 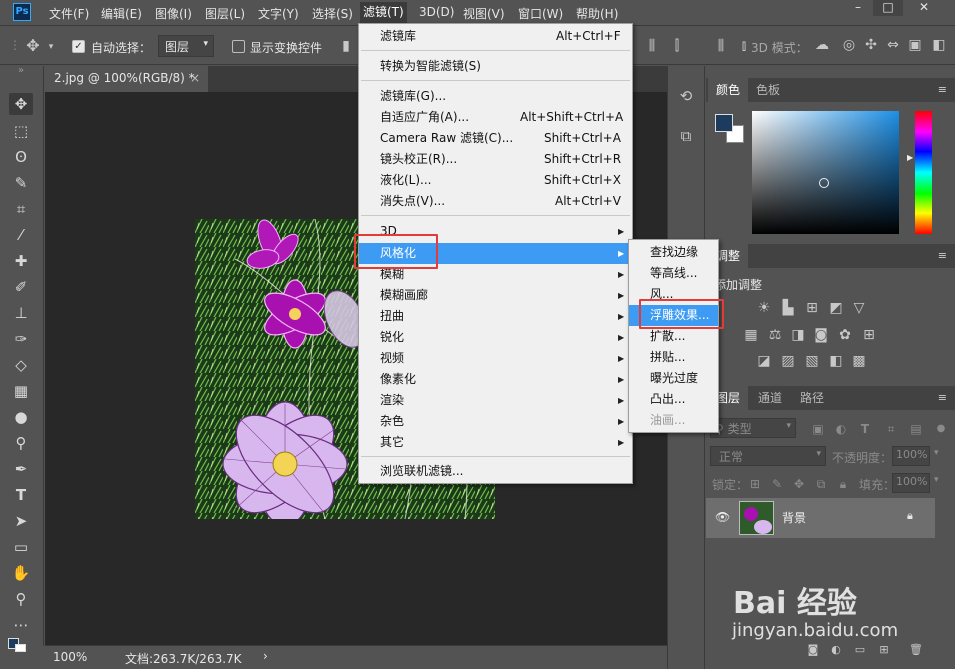 What do you see at coordinates (495, 159) in the screenshot?
I see `menu-item-lens-correction: 镜头校正(R)... Shift+Ctrl+R` at bounding box center [495, 159].